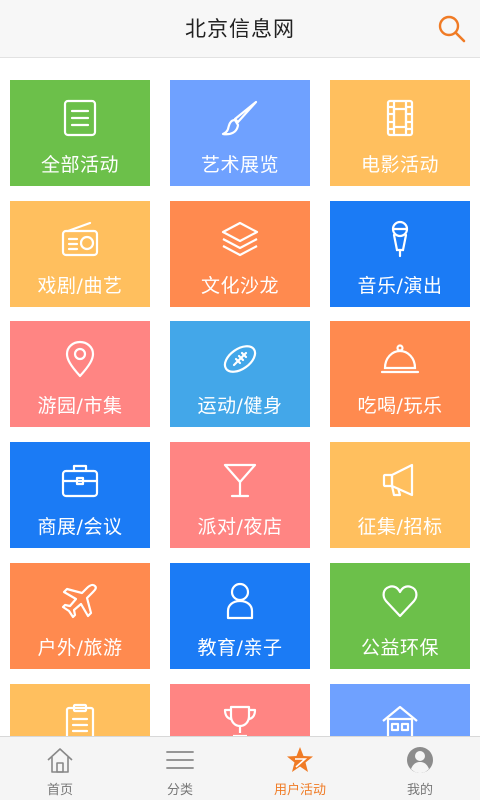 This screenshot has height=800, width=480. What do you see at coordinates (400, 286) in the screenshot?
I see `category-label: 音乐/演出` at bounding box center [400, 286].